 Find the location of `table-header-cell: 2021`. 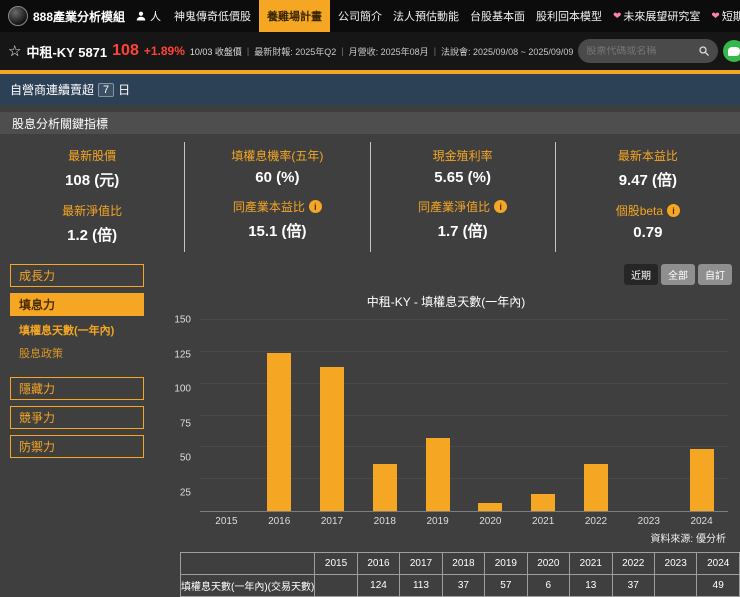

table-header-cell: 2021 is located at coordinates (591, 563).